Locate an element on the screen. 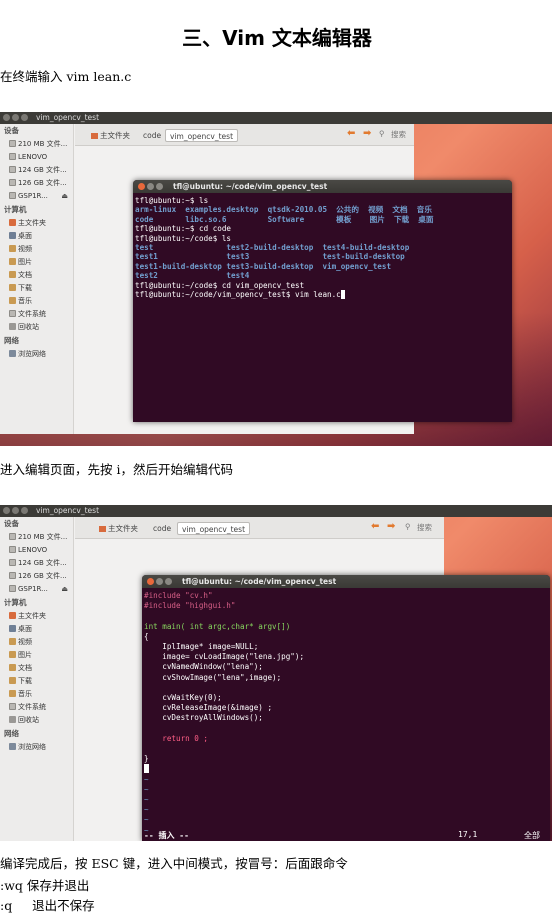 The height and width of the screenshot is (914, 554). filesystem-icon is located at coordinates (12, 313).